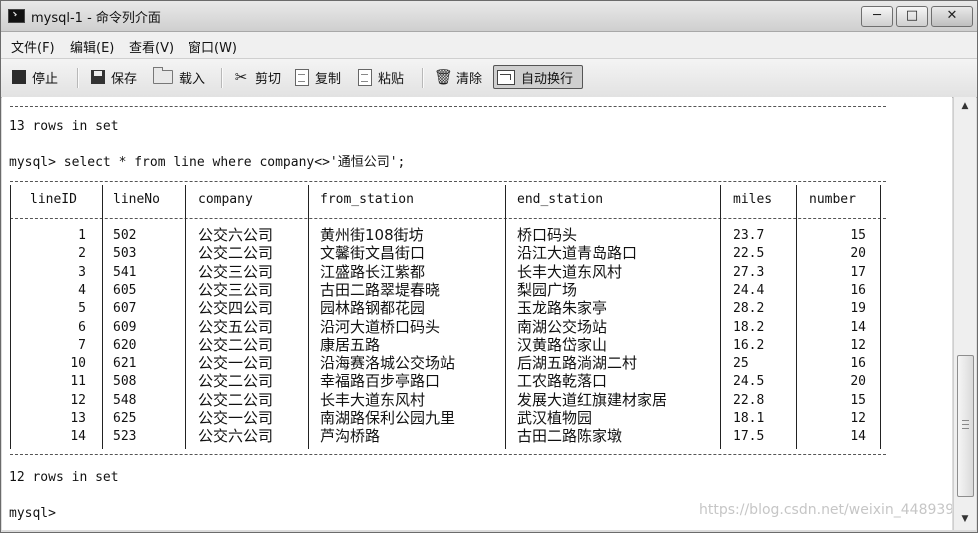 The height and width of the screenshot is (533, 978). What do you see at coordinates (448, 454) in the screenshot?
I see `table-border-bottom` at bounding box center [448, 454].